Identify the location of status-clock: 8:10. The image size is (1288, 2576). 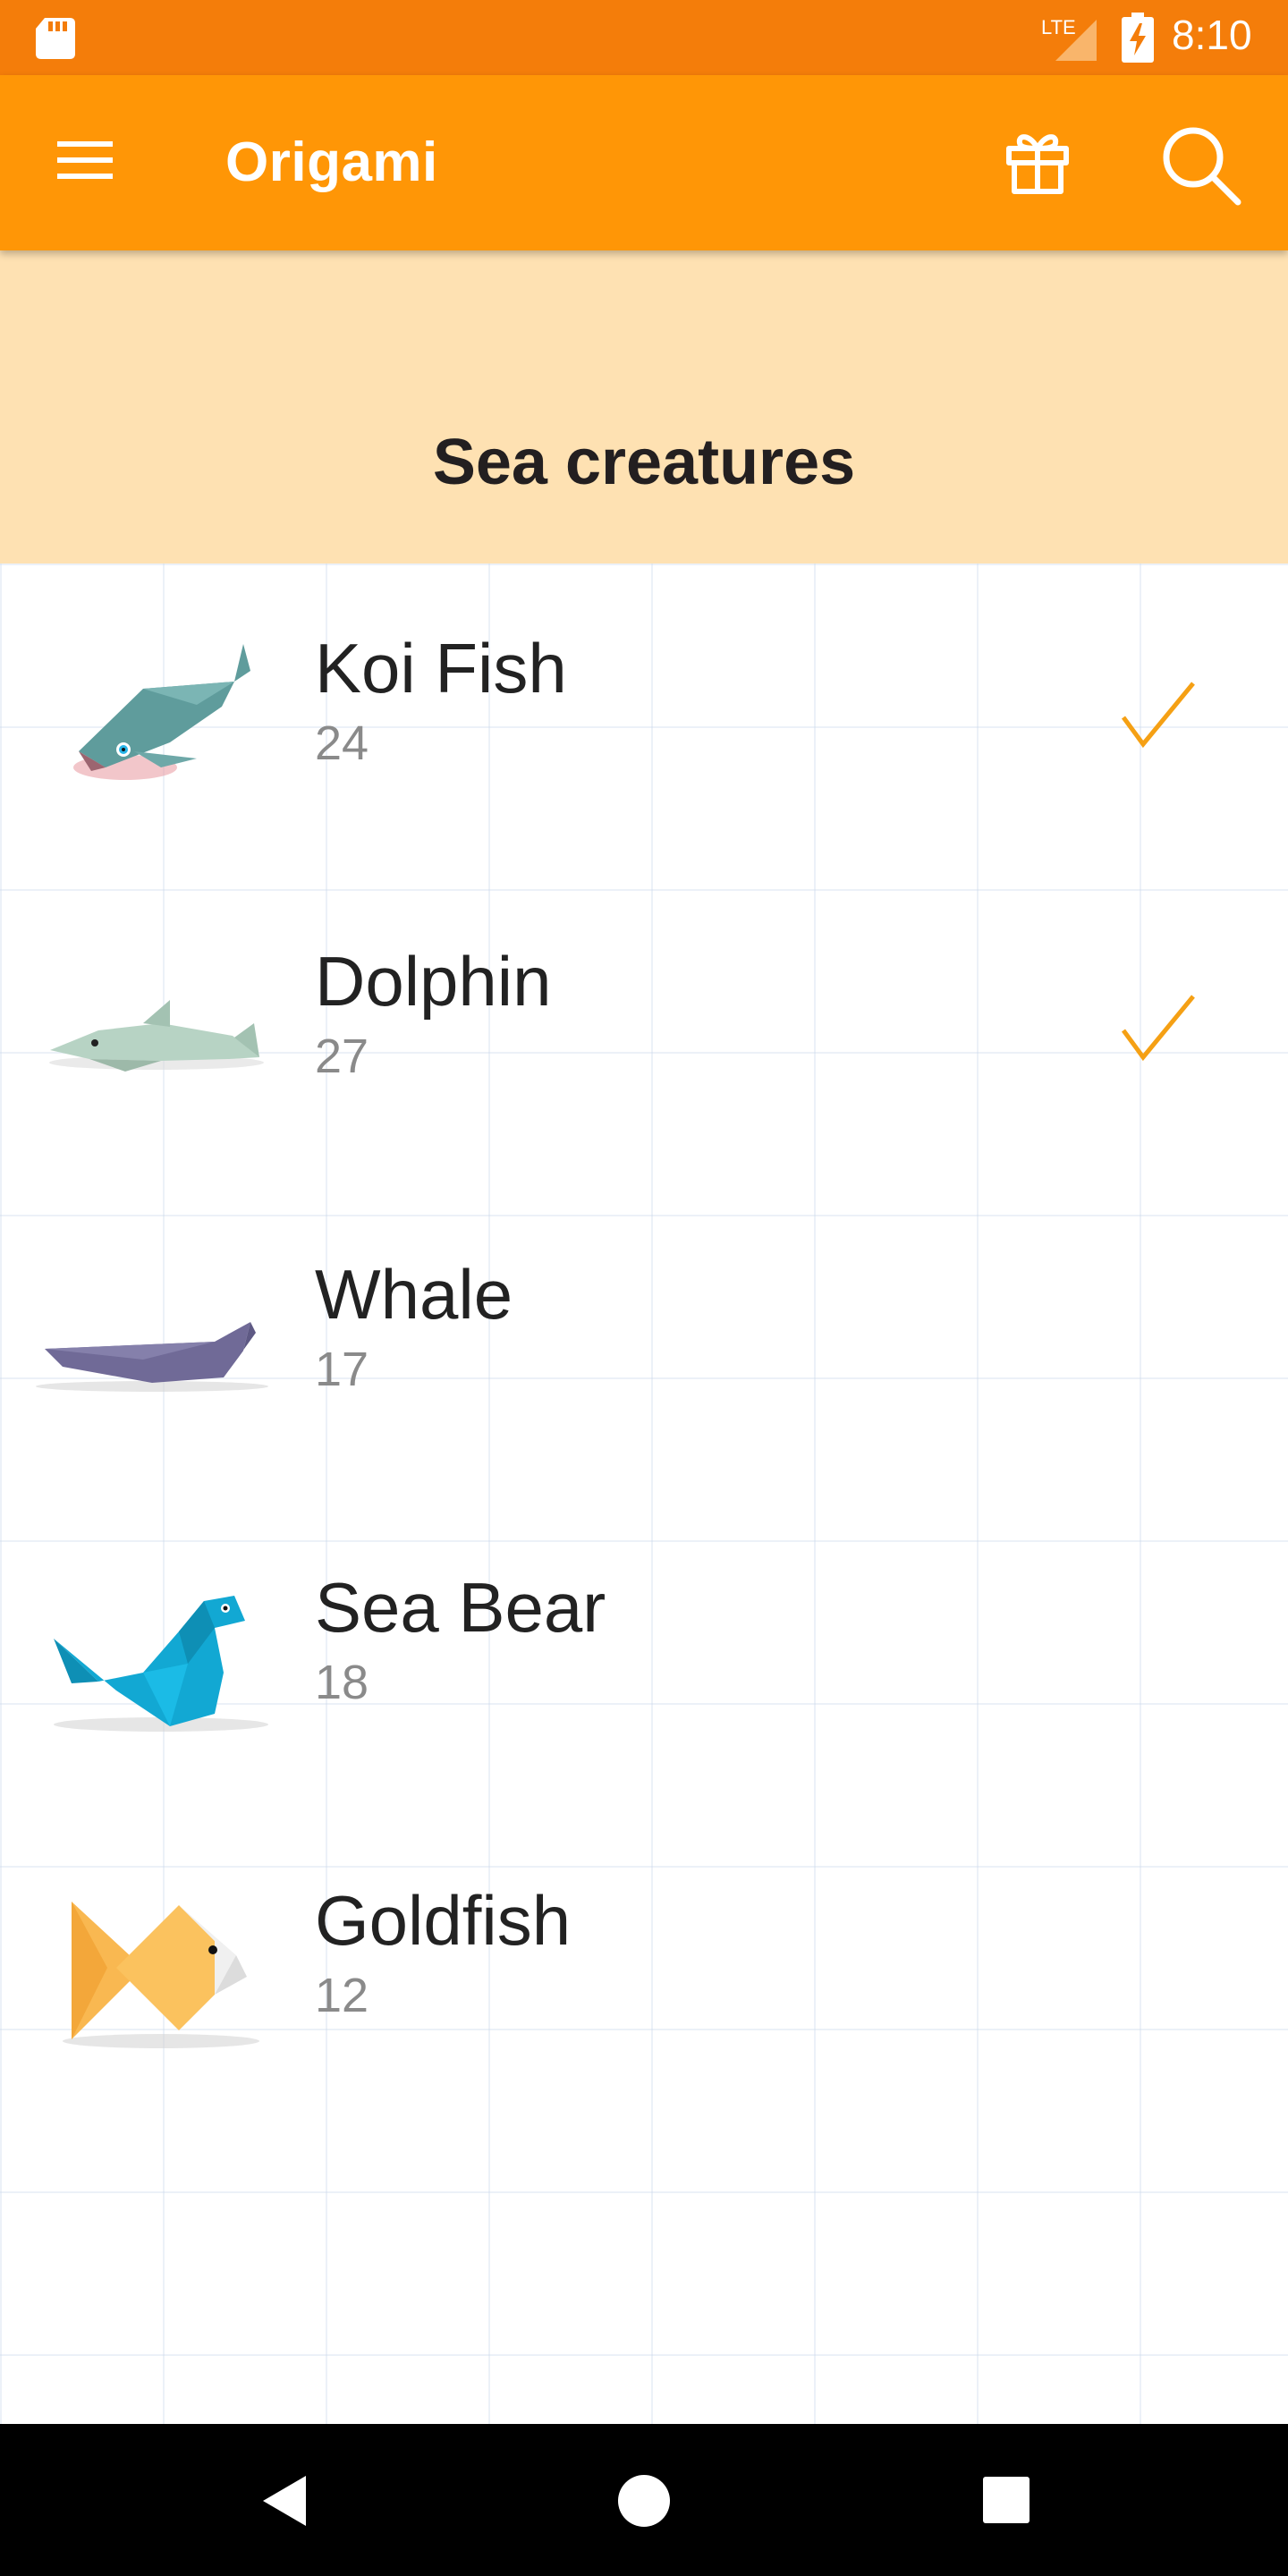
(1212, 35).